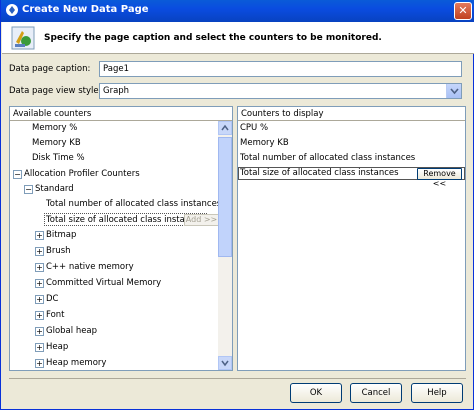 The image size is (474, 410). Describe the element at coordinates (58, 158) in the screenshot. I see `tree-item-disk-time: Disk Time %` at that location.